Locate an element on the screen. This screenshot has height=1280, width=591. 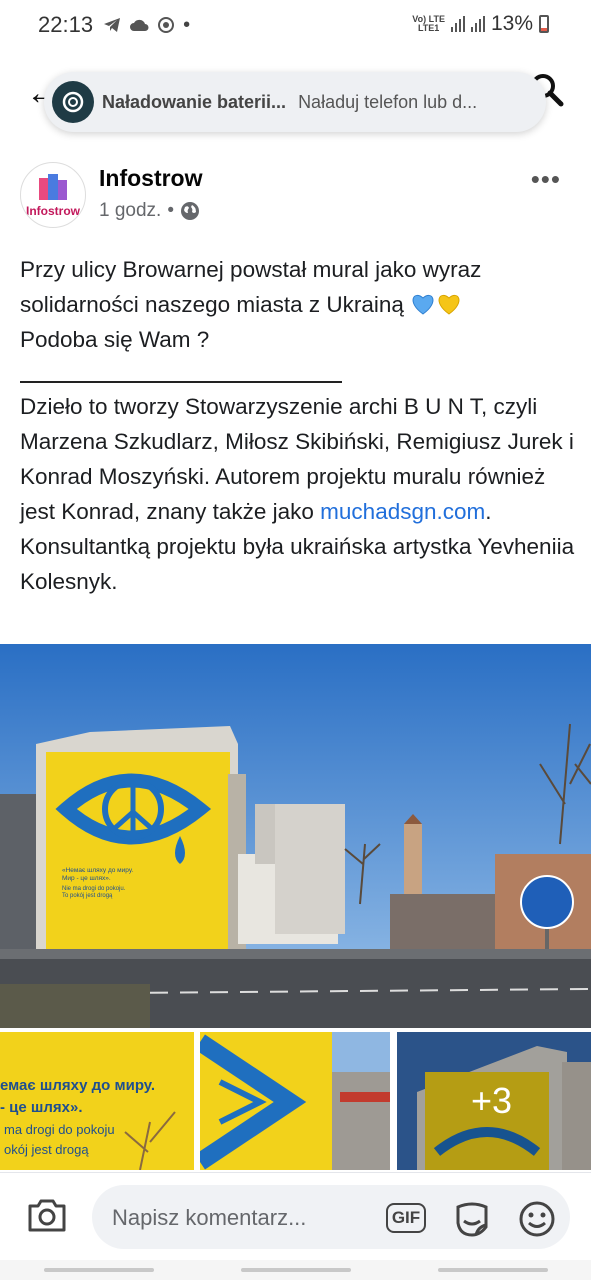
text-divider-line is located at coordinates (181, 370).